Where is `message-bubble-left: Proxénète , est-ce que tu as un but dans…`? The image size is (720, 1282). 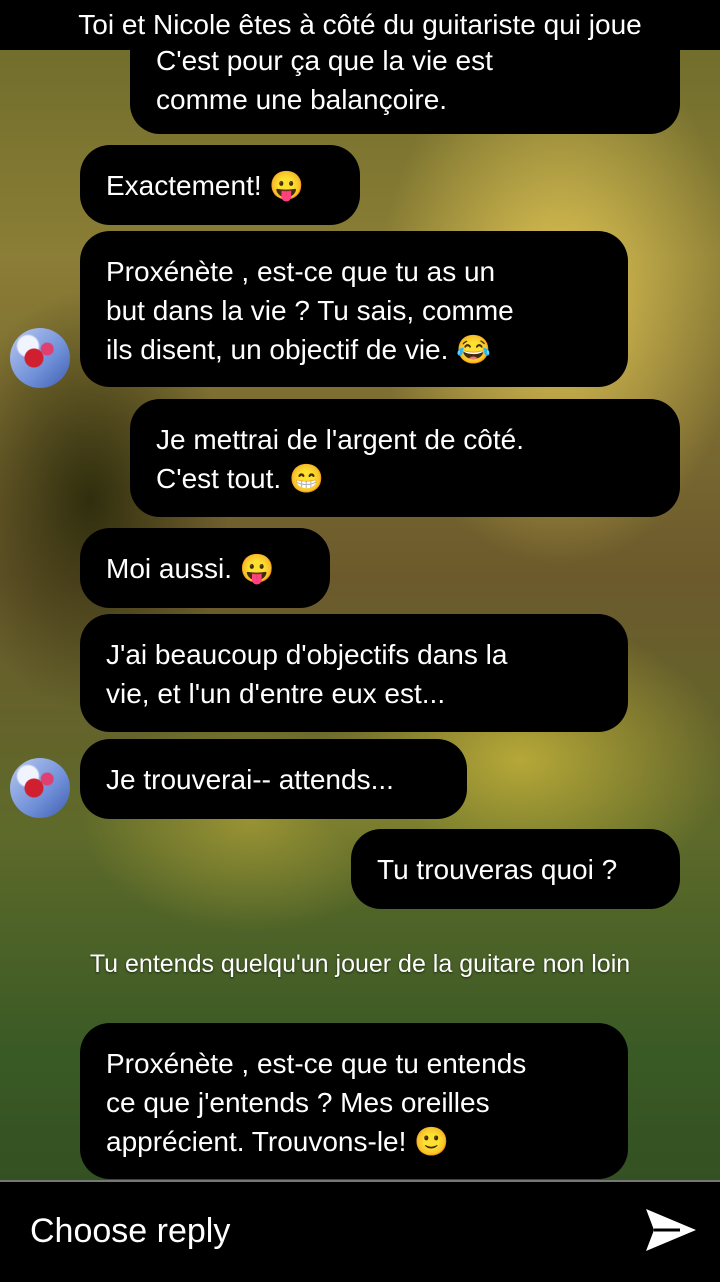 message-bubble-left: Proxénète , est-ce que tu as un but dans… is located at coordinates (354, 309).